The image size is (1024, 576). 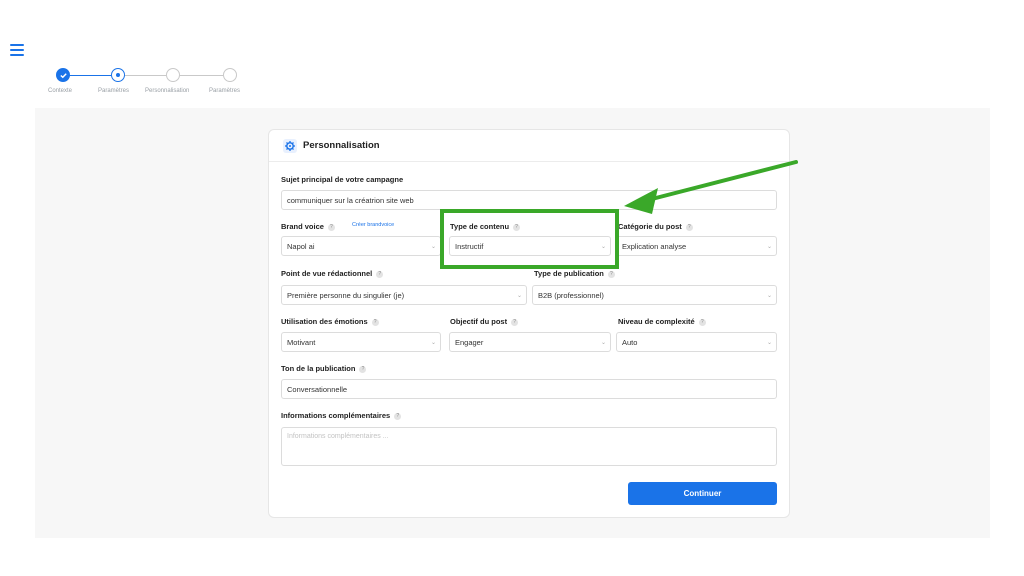 I want to click on publication-type-select: B2B (professionnel) ⌄, so click(x=654, y=295).